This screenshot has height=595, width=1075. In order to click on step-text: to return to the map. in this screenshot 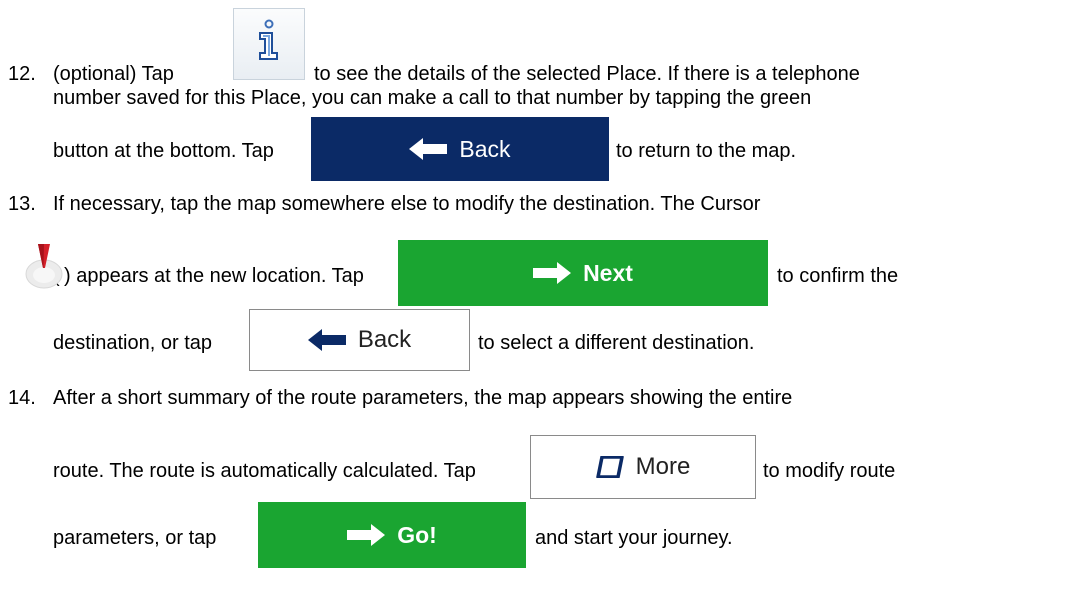, I will do `click(706, 151)`.